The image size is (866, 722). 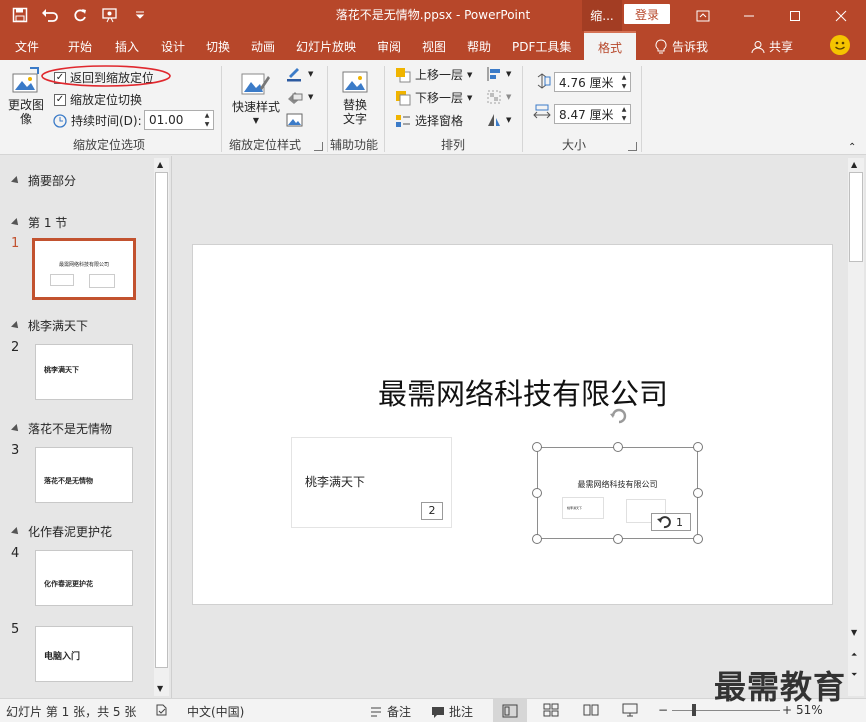 I want to click on redo-icon, so click(x=80, y=15).